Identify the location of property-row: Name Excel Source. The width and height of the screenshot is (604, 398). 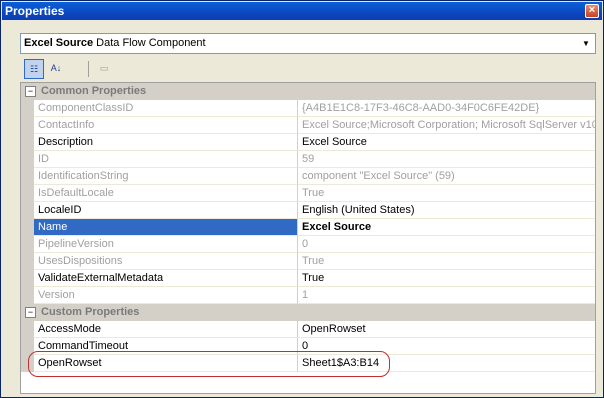
(308, 227).